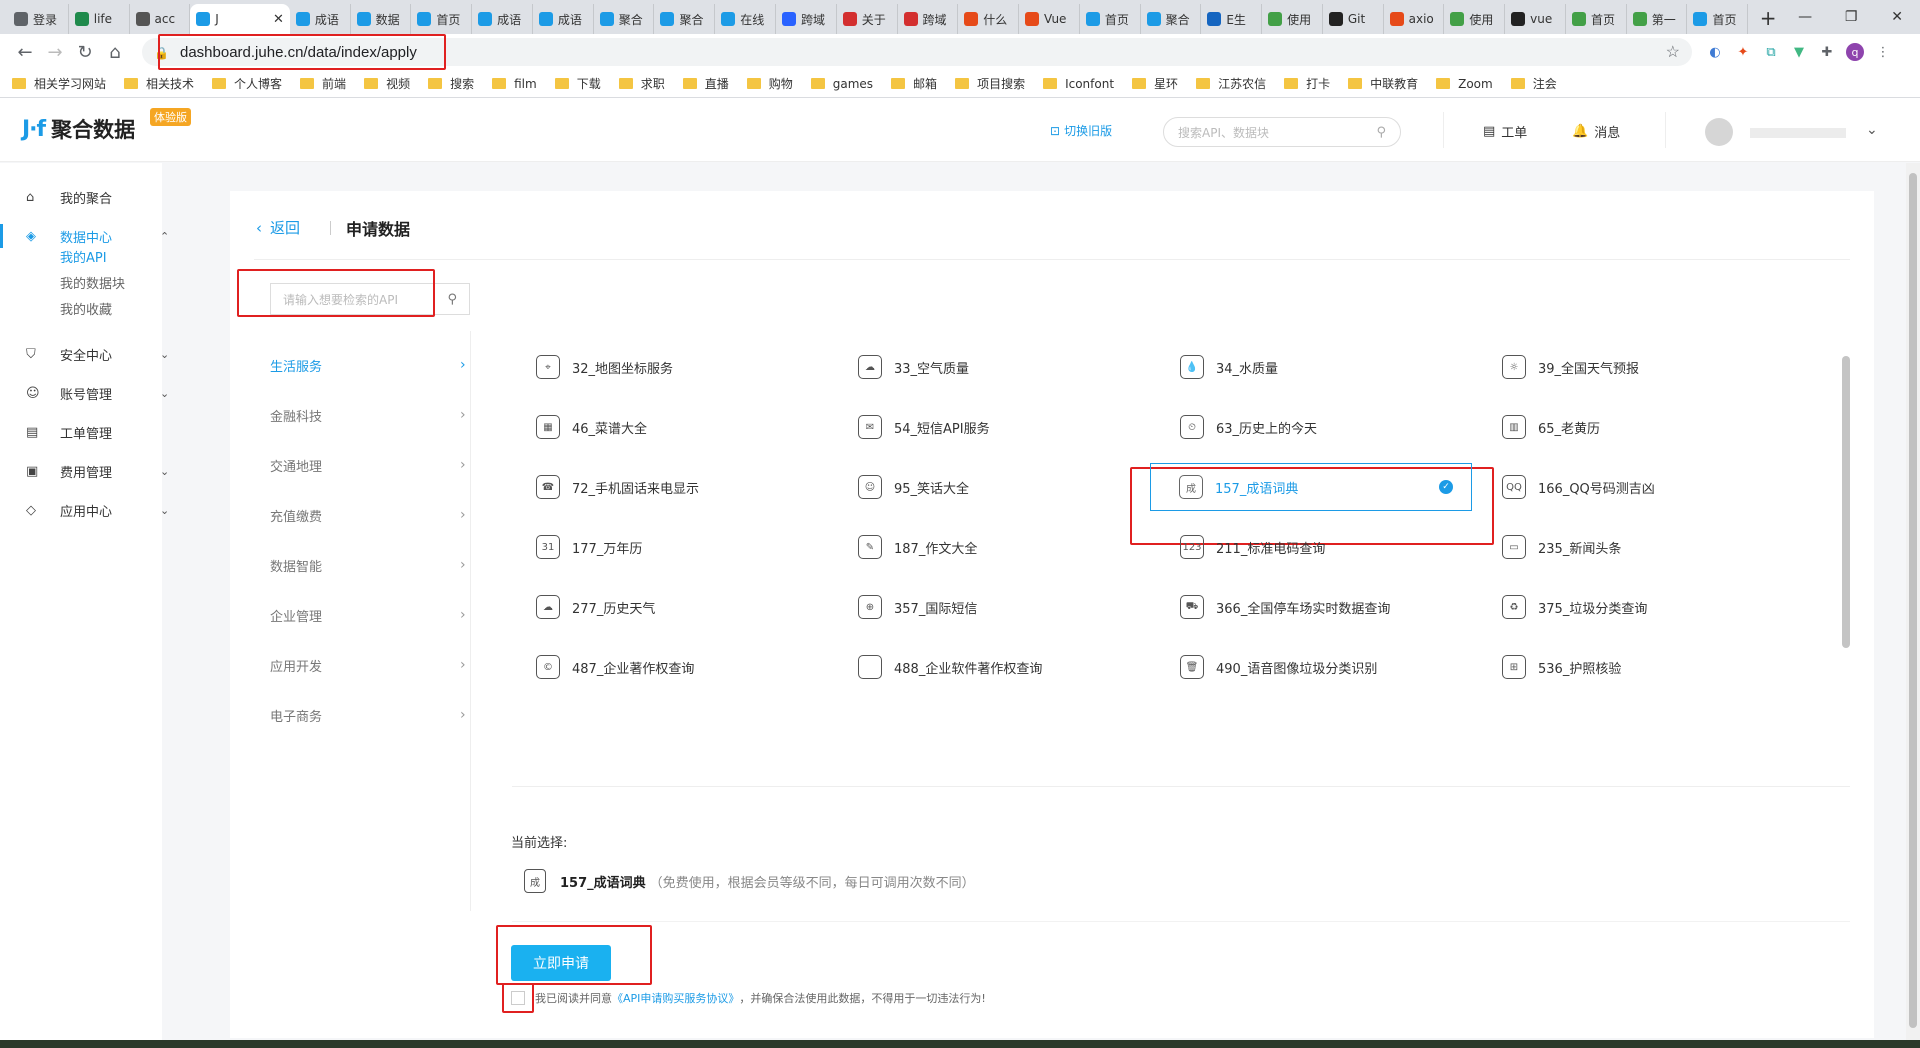  What do you see at coordinates (1505, 131) in the screenshot?
I see `ticket-link: ▤ 工单` at bounding box center [1505, 131].